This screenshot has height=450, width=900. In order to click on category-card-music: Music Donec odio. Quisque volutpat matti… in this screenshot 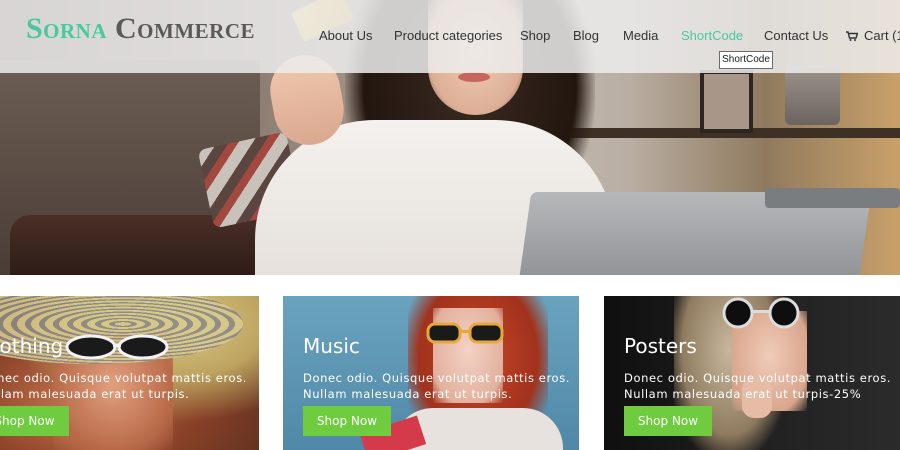, I will do `click(431, 373)`.